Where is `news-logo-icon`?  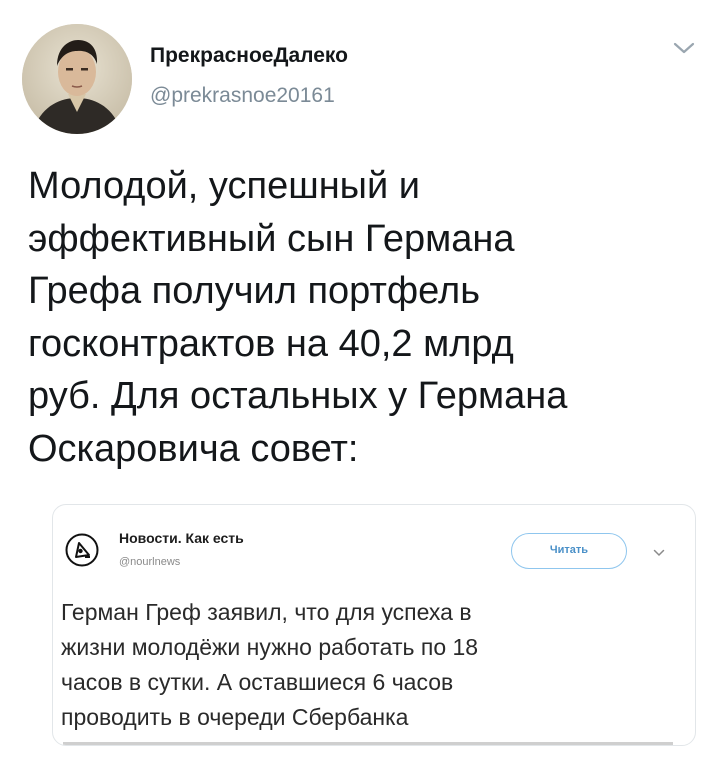 news-logo-icon is located at coordinates (82, 550).